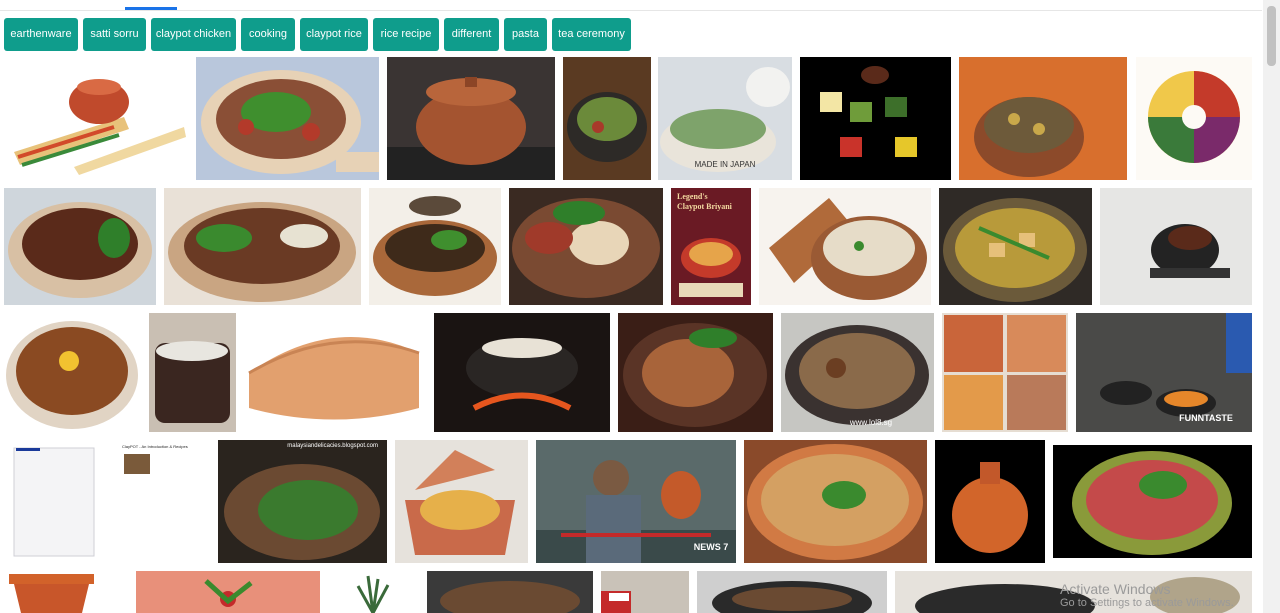 Image resolution: width=1280 pixels, height=613 pixels. I want to click on image-result-claypot-cooking, so click(1176, 246).